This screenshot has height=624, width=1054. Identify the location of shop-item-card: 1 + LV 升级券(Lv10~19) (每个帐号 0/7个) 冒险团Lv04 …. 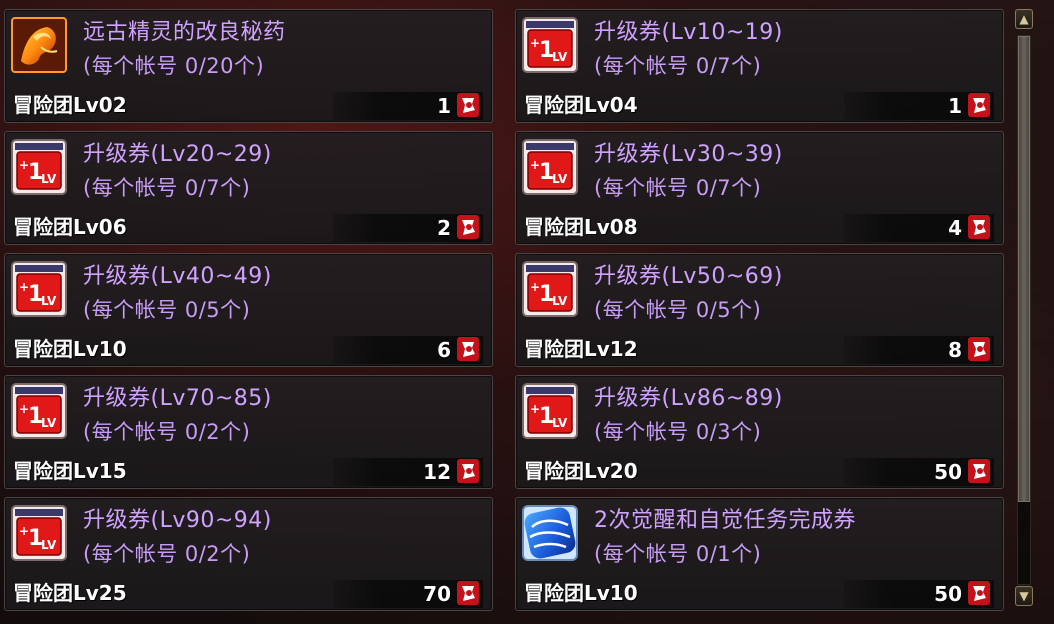
(759, 66).